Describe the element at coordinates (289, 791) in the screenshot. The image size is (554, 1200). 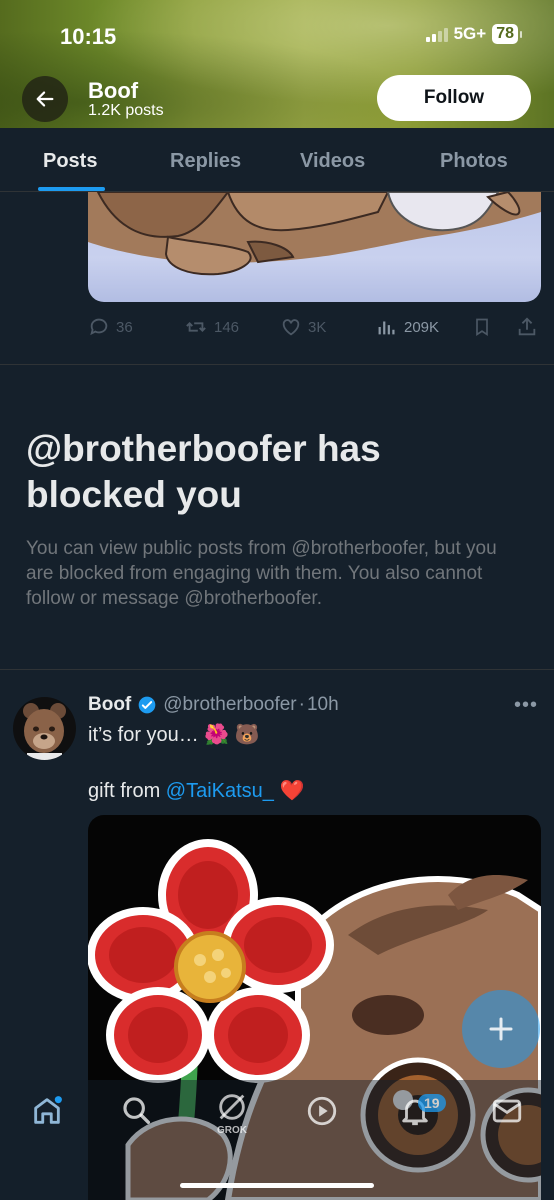
I see `tweet-text: ❤️` at that location.